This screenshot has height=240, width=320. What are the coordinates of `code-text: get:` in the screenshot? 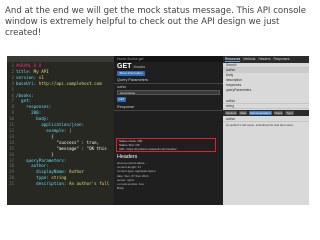 It's located at (26, 101).